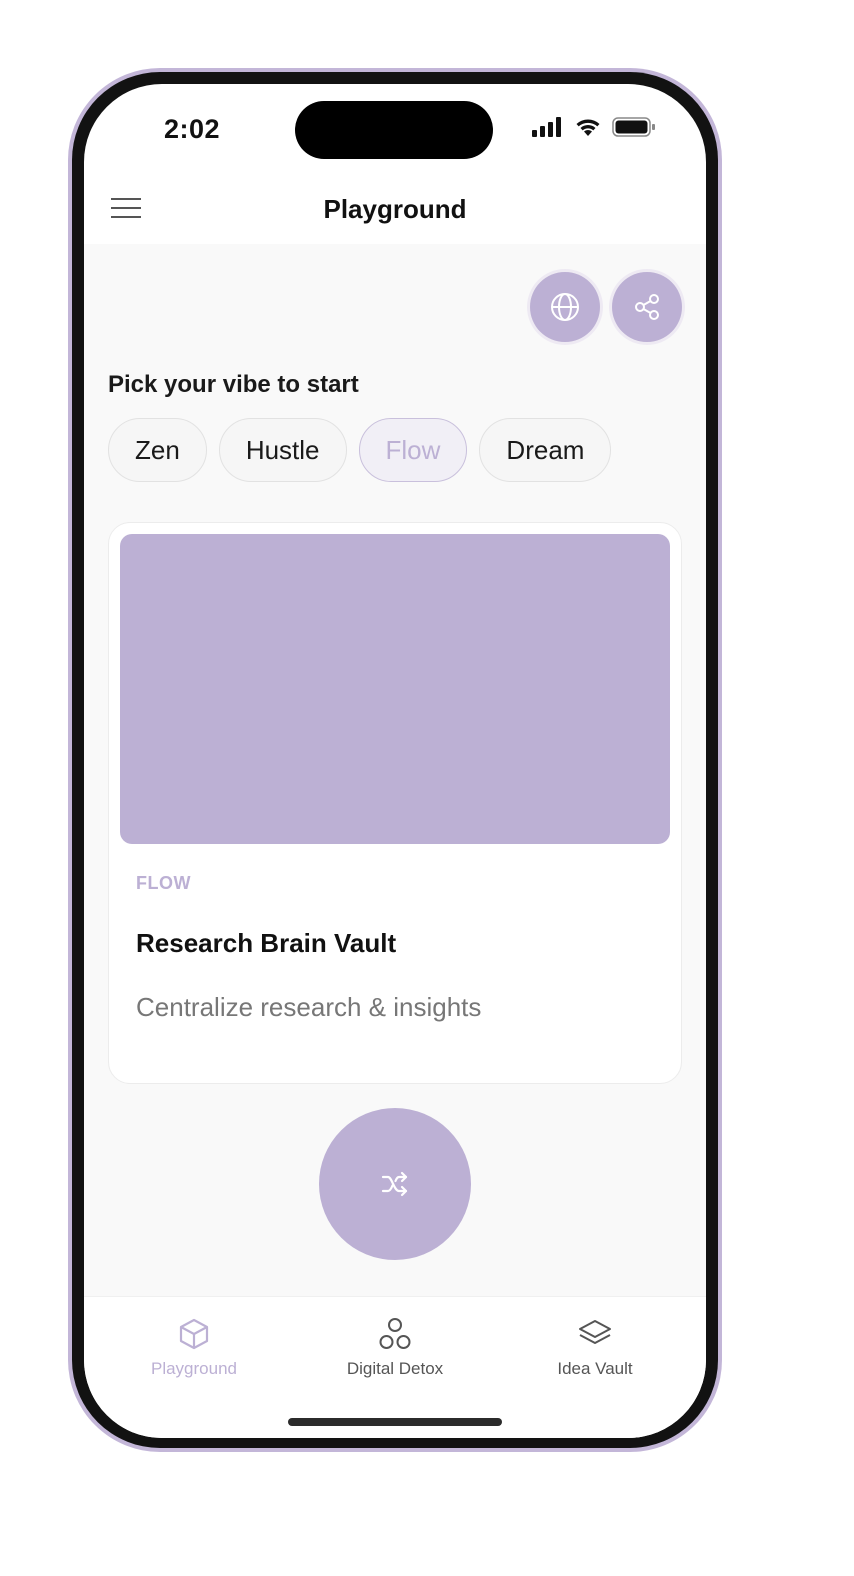 The image size is (854, 1576). Describe the element at coordinates (193, 1368) in the screenshot. I see `tab-label-playground: Playground` at that location.